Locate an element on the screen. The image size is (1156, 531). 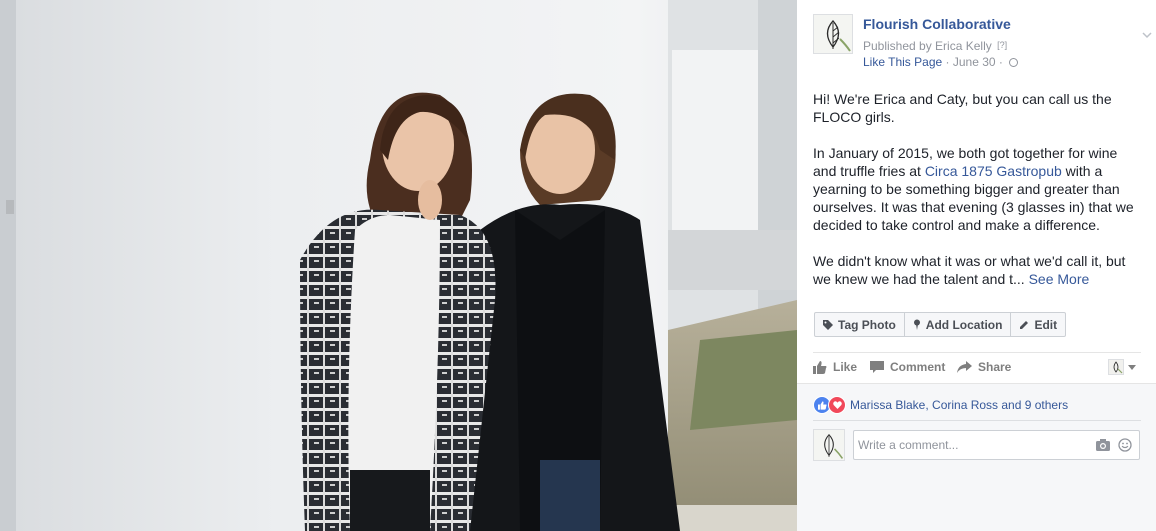
post-meta: Like This Page · June 30 · is located at coordinates (941, 62).